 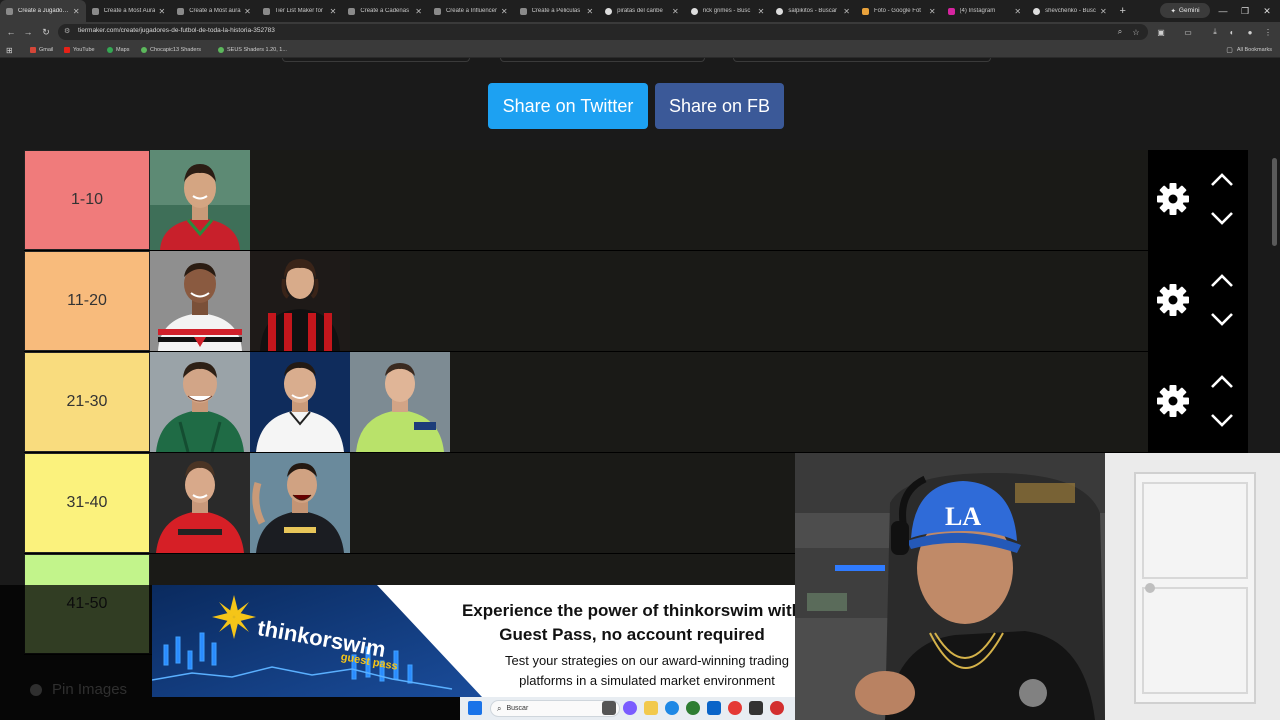 I want to click on epic-games-icon, so click(x=756, y=708).